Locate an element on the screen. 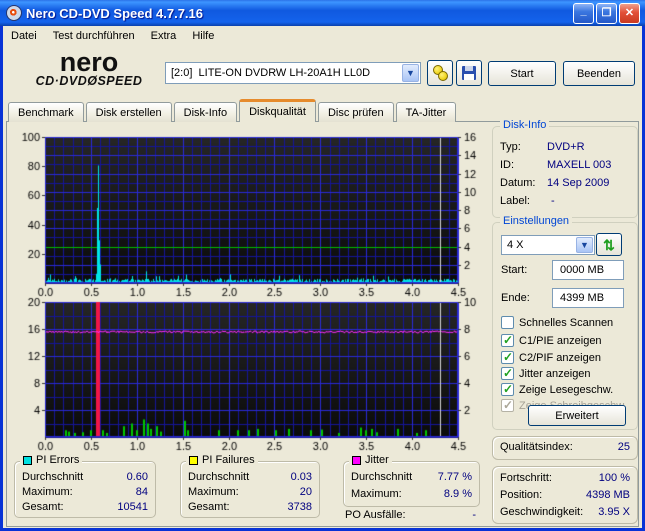 The width and height of the screenshot is (645, 531). tab-ta-jitter: TA-Jitter is located at coordinates (426, 112).